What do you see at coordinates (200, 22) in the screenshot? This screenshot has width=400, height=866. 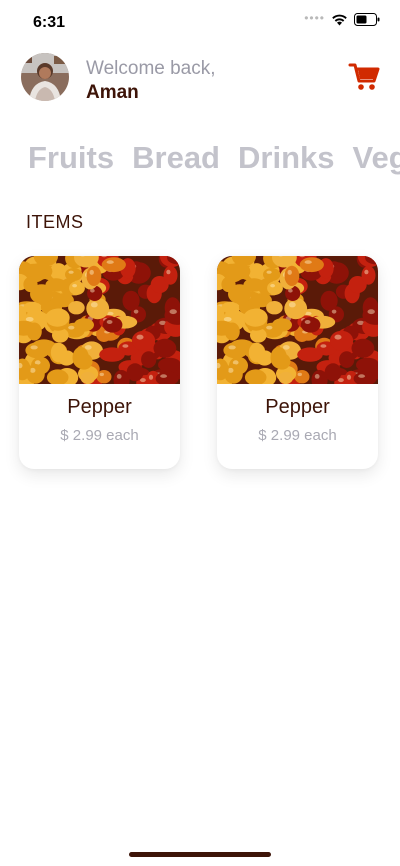 I see `status-bar: 6:31 ••••` at bounding box center [200, 22].